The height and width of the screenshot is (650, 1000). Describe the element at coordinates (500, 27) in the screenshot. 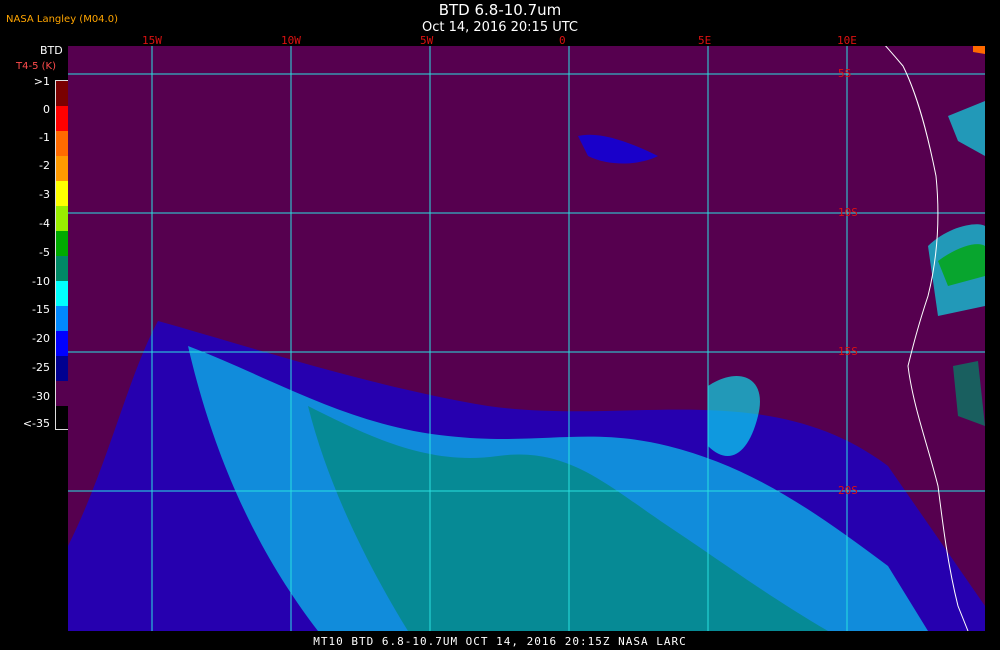

I see `image-timestamp: Oct 14, 2016 20:15 UTC` at that location.